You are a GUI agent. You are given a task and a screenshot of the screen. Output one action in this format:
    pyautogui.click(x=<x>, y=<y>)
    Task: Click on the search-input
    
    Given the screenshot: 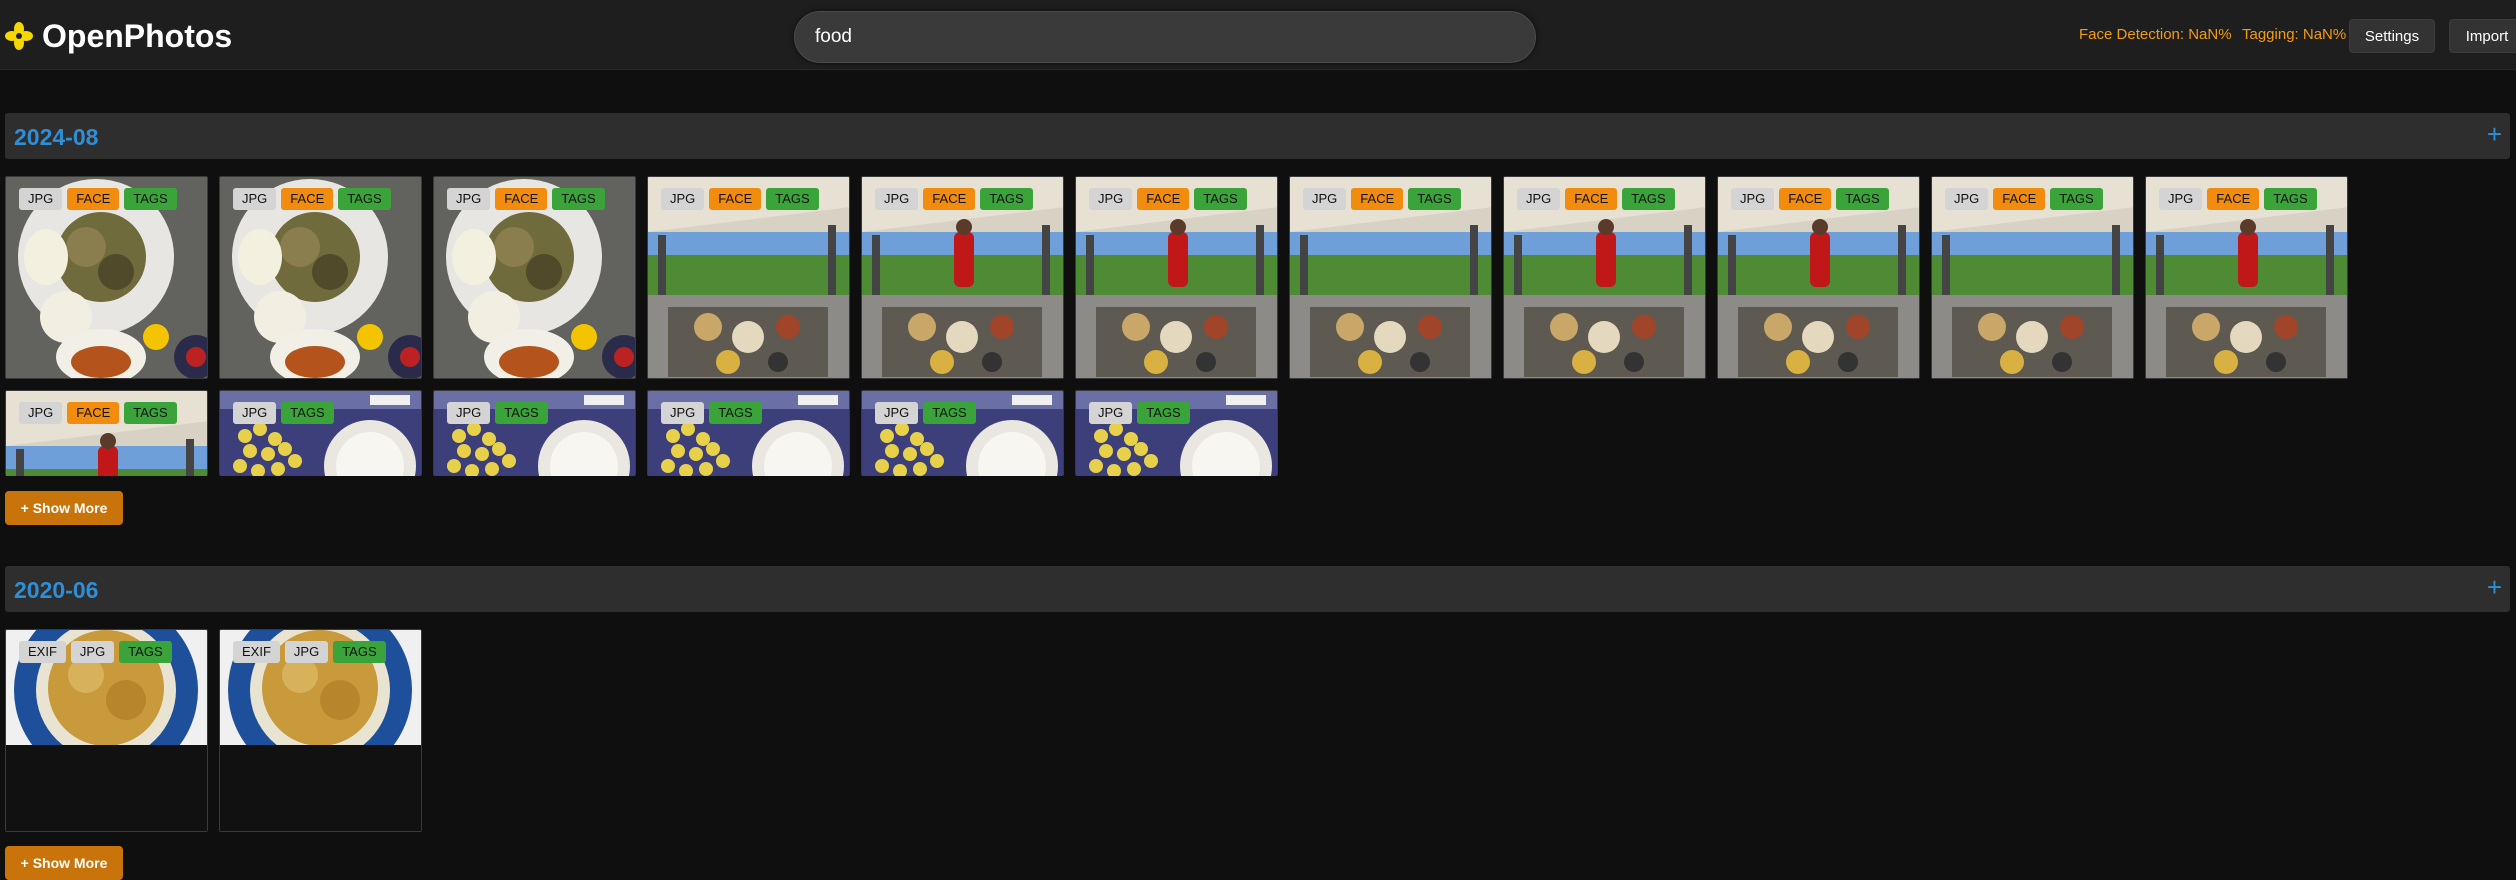 What is the action you would take?
    pyautogui.click(x=1165, y=37)
    